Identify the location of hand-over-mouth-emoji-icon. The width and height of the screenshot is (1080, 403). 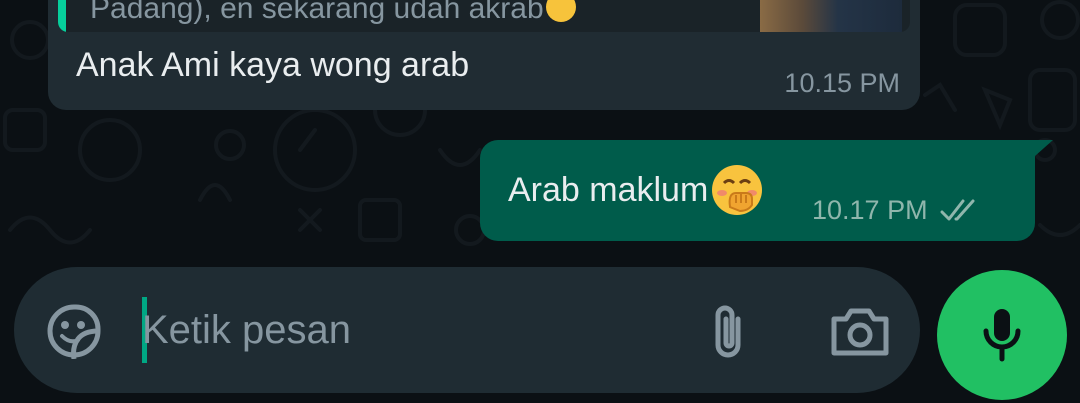
(737, 190).